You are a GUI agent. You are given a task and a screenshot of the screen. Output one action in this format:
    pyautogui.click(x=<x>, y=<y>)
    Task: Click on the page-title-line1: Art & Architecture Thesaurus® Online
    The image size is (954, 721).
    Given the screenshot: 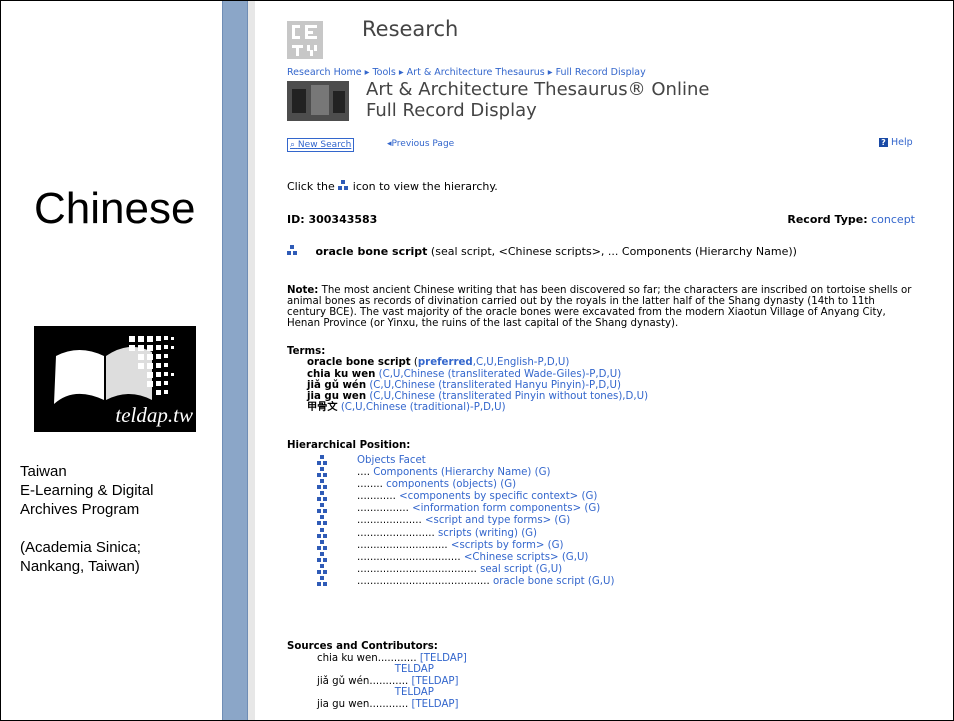 What is the action you would take?
    pyautogui.click(x=538, y=89)
    